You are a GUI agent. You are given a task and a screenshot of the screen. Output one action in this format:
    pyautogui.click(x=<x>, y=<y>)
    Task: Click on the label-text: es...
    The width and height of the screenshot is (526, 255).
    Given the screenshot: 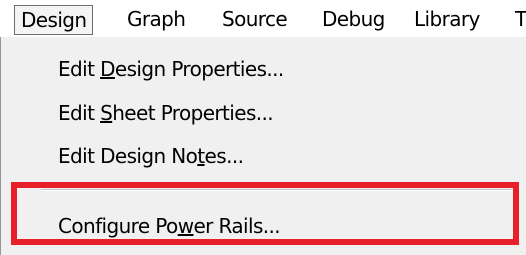 What is the action you would take?
    pyautogui.click(x=224, y=156)
    